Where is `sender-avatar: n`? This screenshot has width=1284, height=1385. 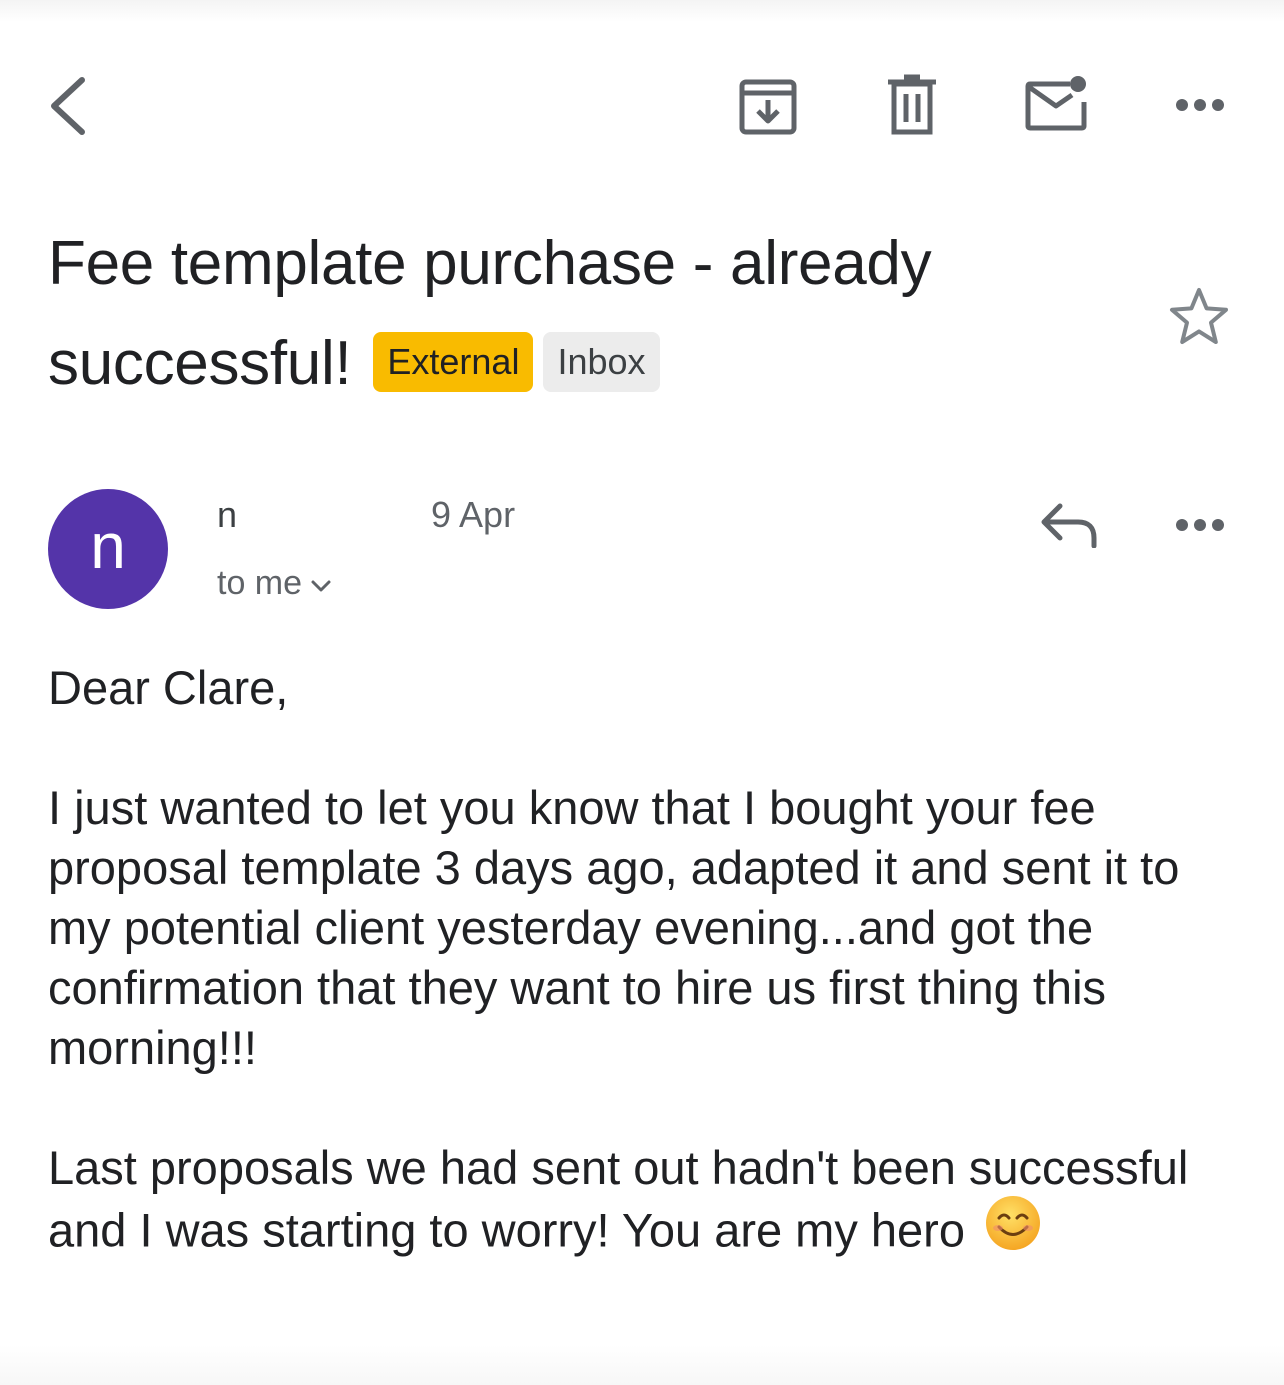 sender-avatar: n is located at coordinates (108, 549).